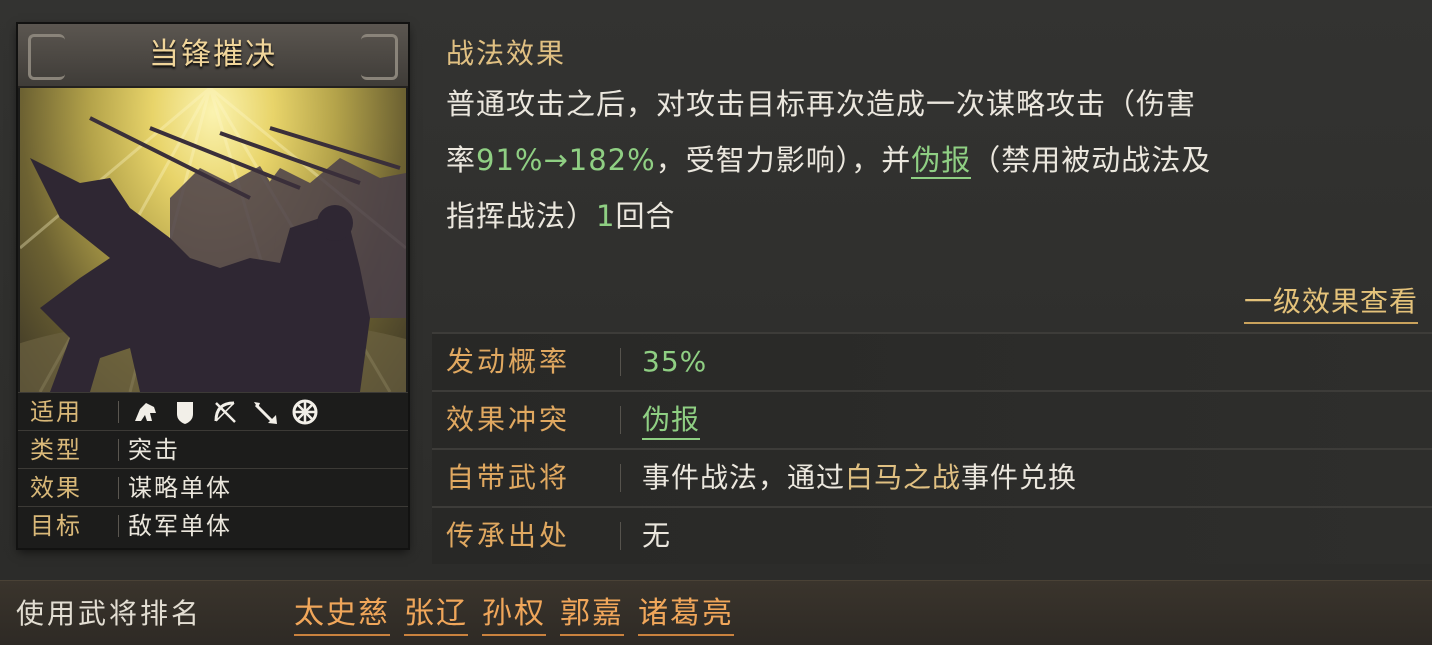 This screenshot has width=1432, height=645. What do you see at coordinates (606, 216) in the screenshot?
I see `duration-value: 1` at bounding box center [606, 216].